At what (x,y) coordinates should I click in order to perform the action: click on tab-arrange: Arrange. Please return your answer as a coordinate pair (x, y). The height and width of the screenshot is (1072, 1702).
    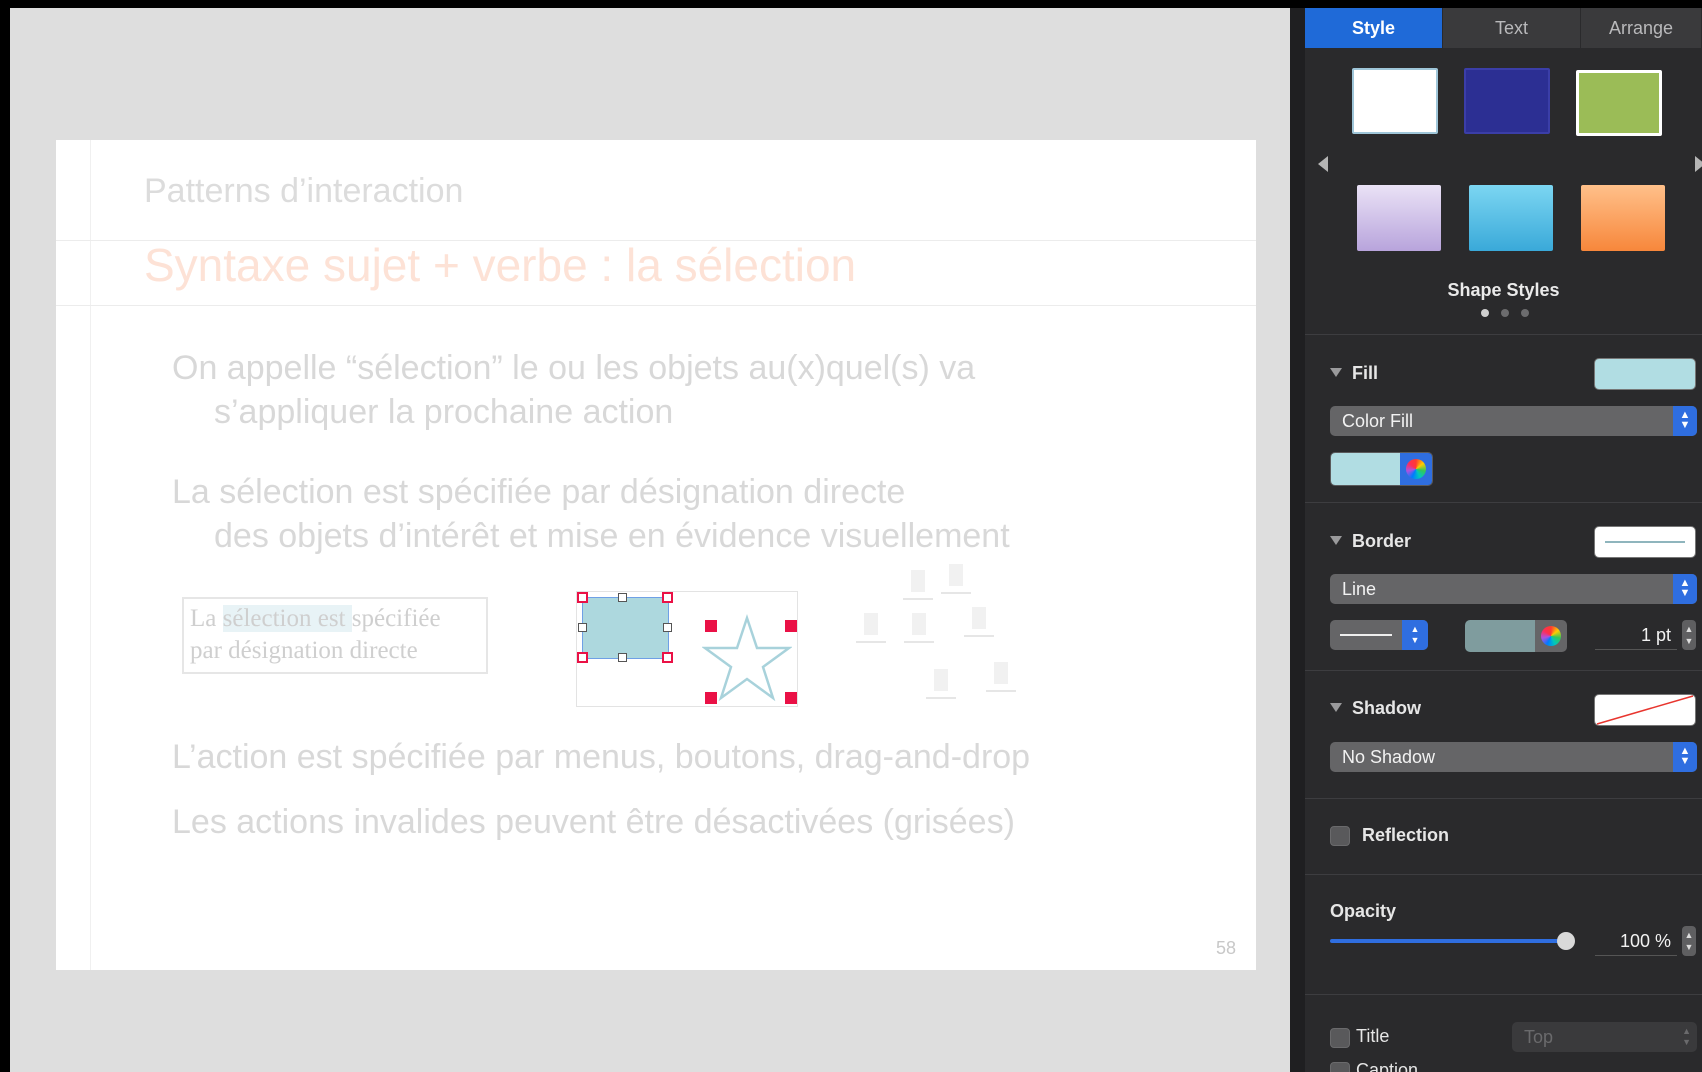
    Looking at the image, I should click on (1641, 28).